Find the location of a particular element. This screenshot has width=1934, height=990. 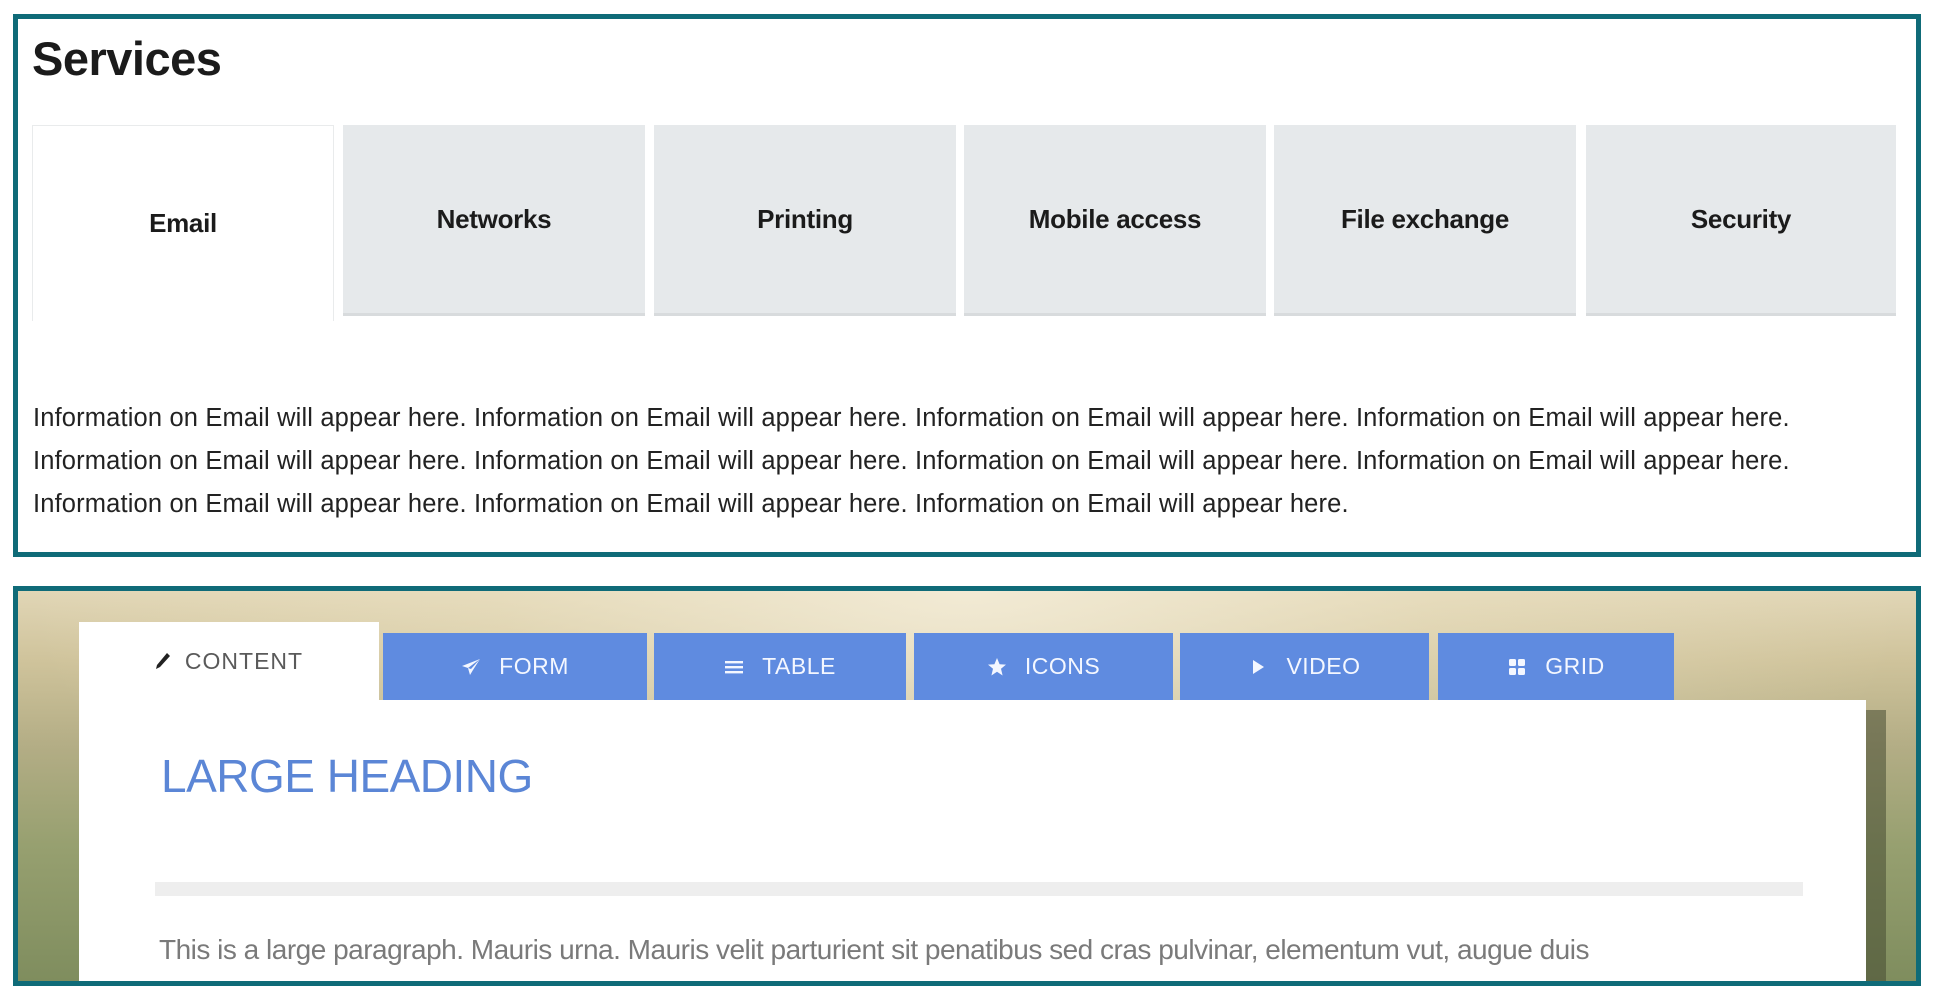

tab-table-label: TABLE is located at coordinates (799, 666).